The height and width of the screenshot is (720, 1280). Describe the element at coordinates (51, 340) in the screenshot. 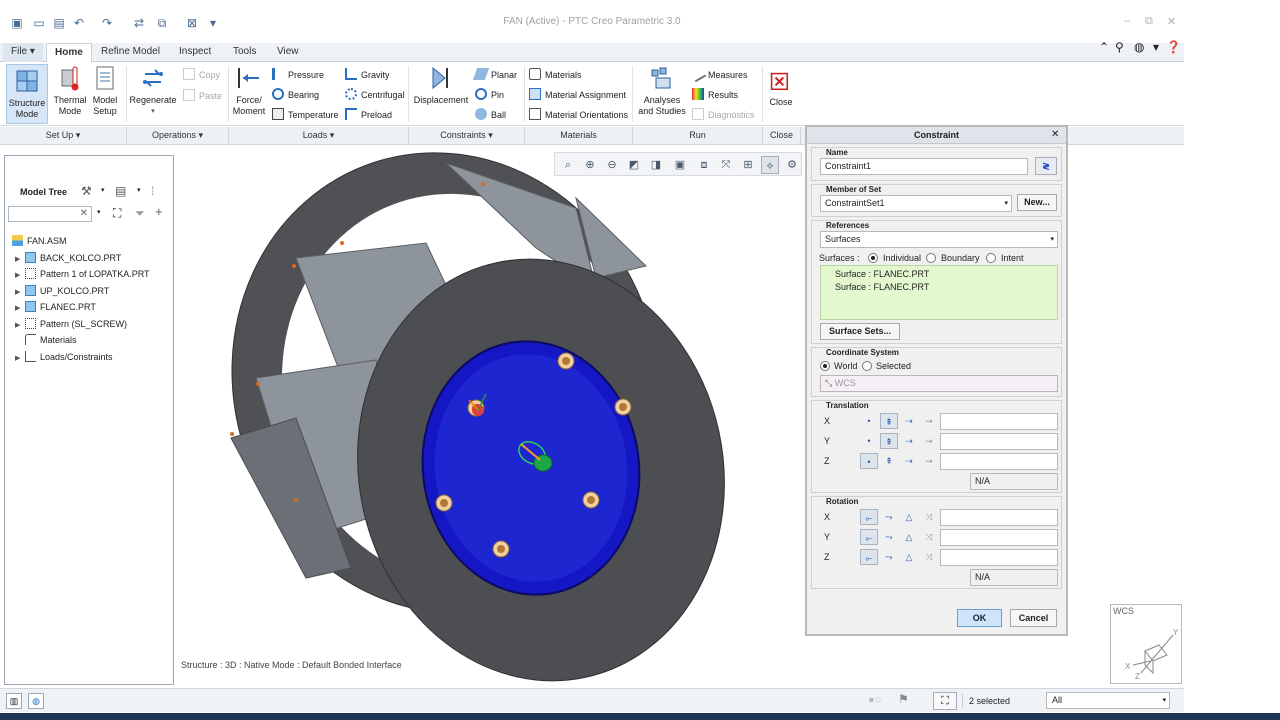

I see `tree-item: Materials` at that location.